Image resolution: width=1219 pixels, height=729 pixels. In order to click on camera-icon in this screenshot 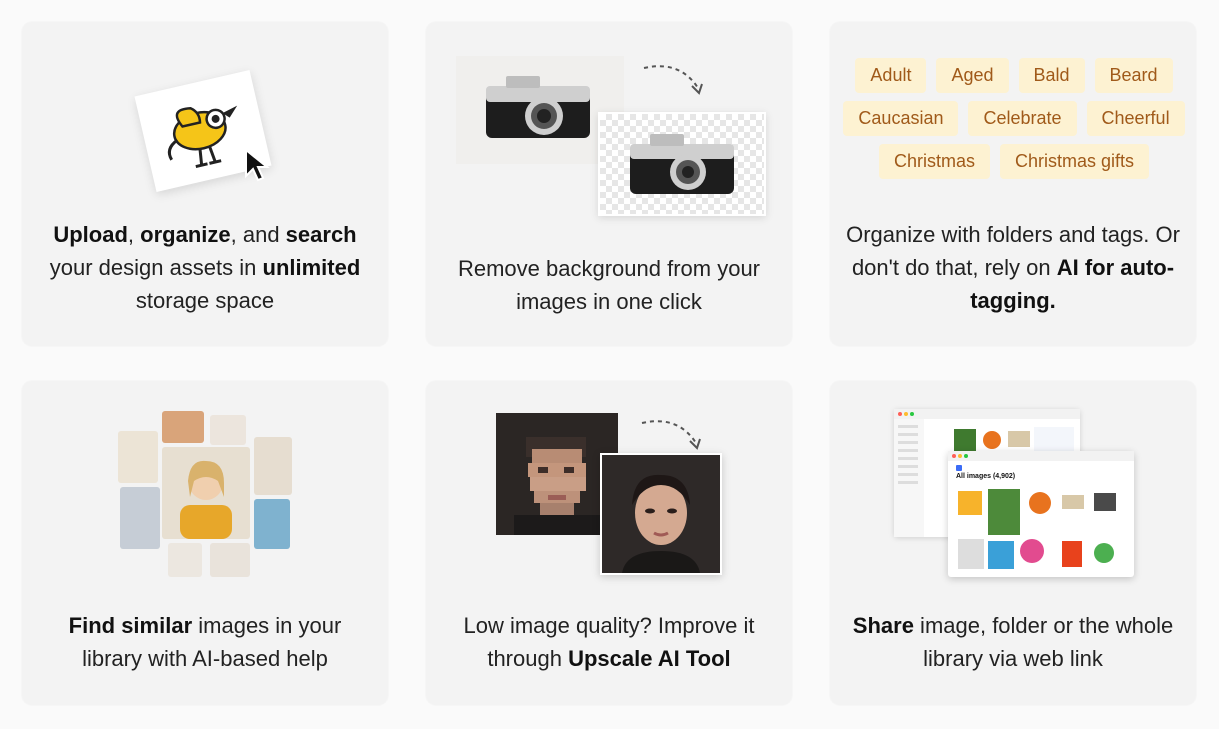, I will do `click(682, 164)`.